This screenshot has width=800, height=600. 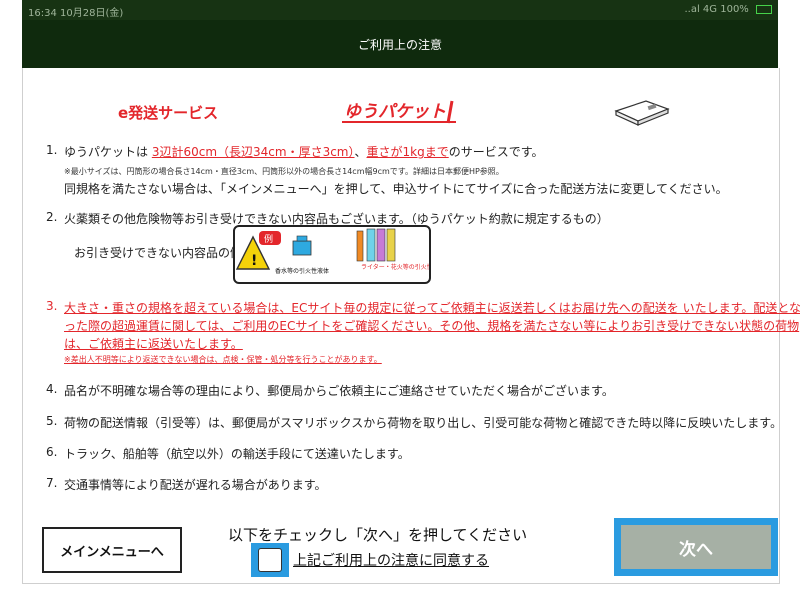 What do you see at coordinates (253, 152) in the screenshot?
I see `item-1-size-limit: 3辺計60cm（長辺34cm・厚さ3cm）` at bounding box center [253, 152].